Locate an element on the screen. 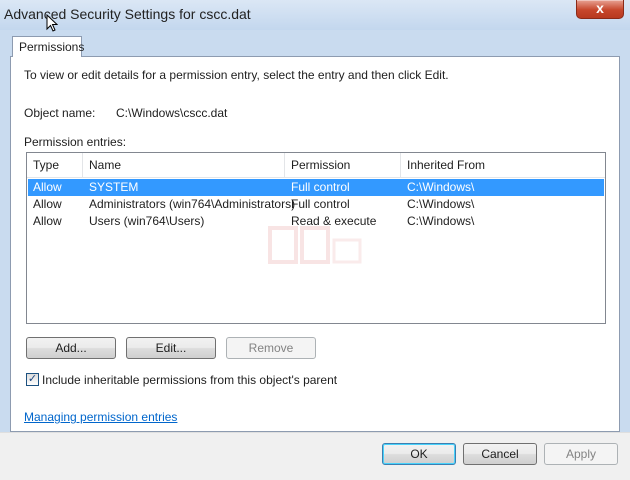  object-name-label: Object name: is located at coordinates (60, 113).